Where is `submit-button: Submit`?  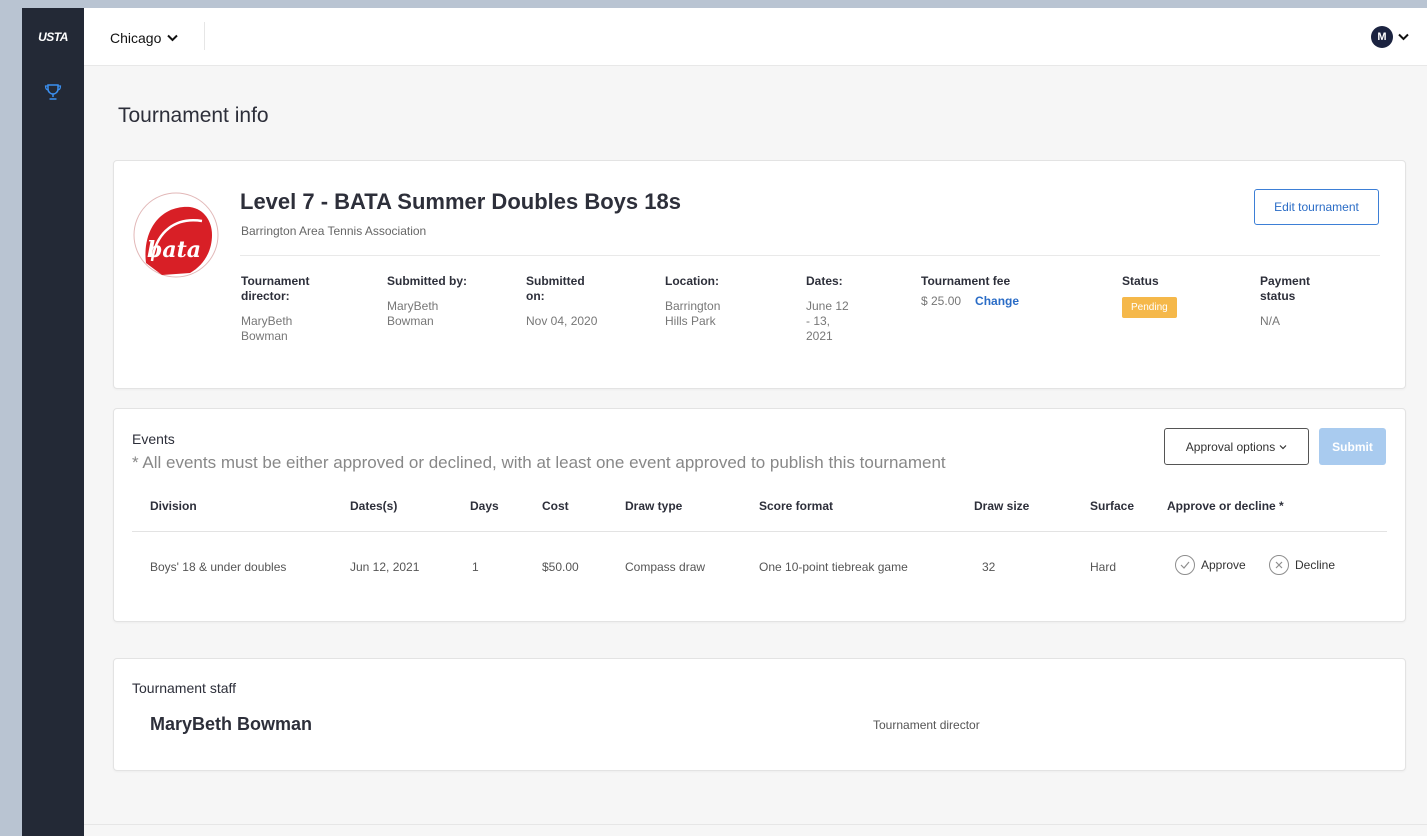
submit-button: Submit is located at coordinates (1352, 446).